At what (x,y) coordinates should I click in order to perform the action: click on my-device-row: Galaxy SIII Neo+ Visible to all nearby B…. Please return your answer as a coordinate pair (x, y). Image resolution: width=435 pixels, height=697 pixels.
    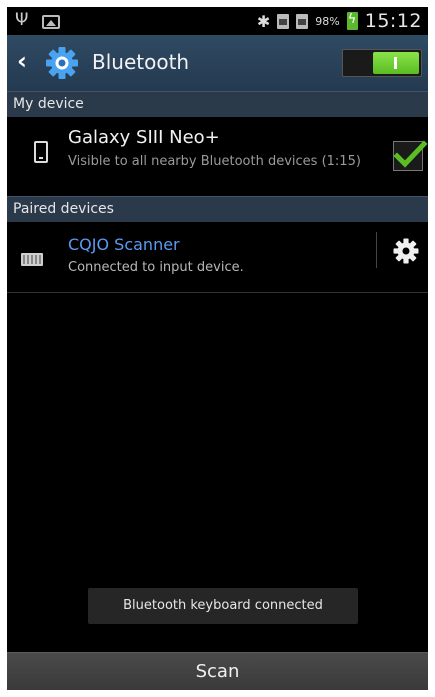
    Looking at the image, I should click on (217, 156).